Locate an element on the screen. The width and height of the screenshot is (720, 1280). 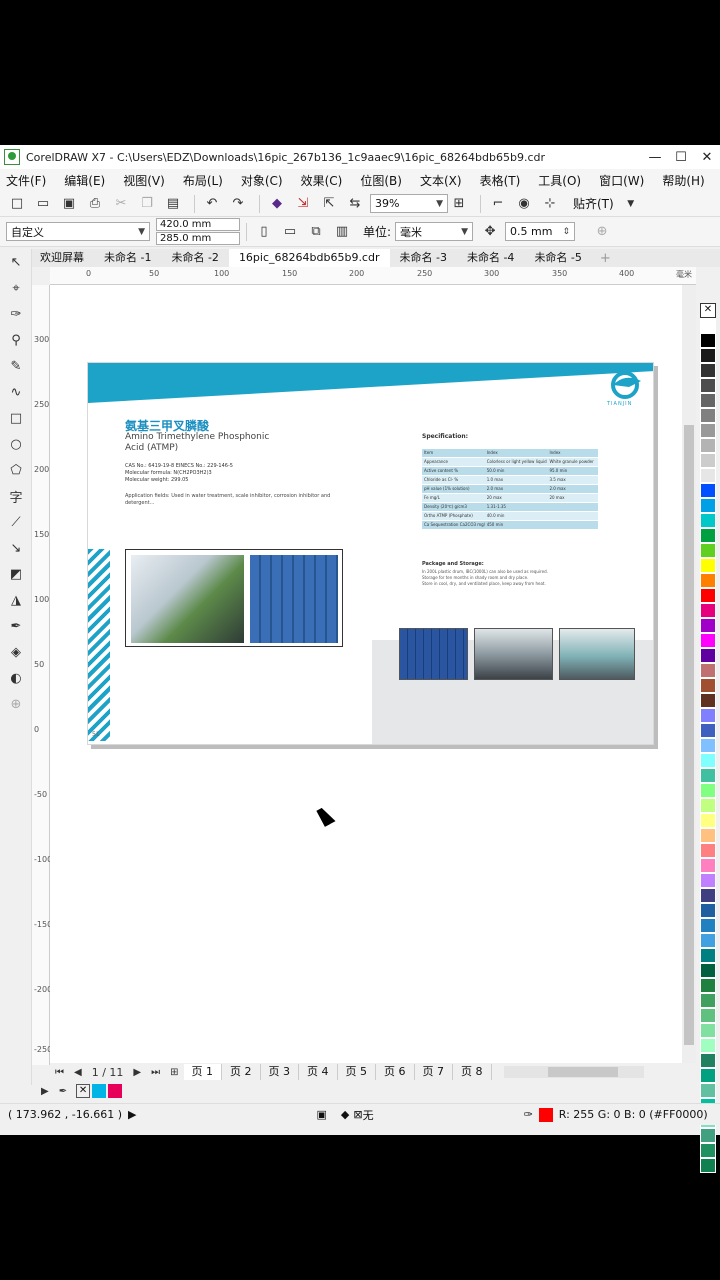
cyan-swatch is located at coordinates (99, 1091).